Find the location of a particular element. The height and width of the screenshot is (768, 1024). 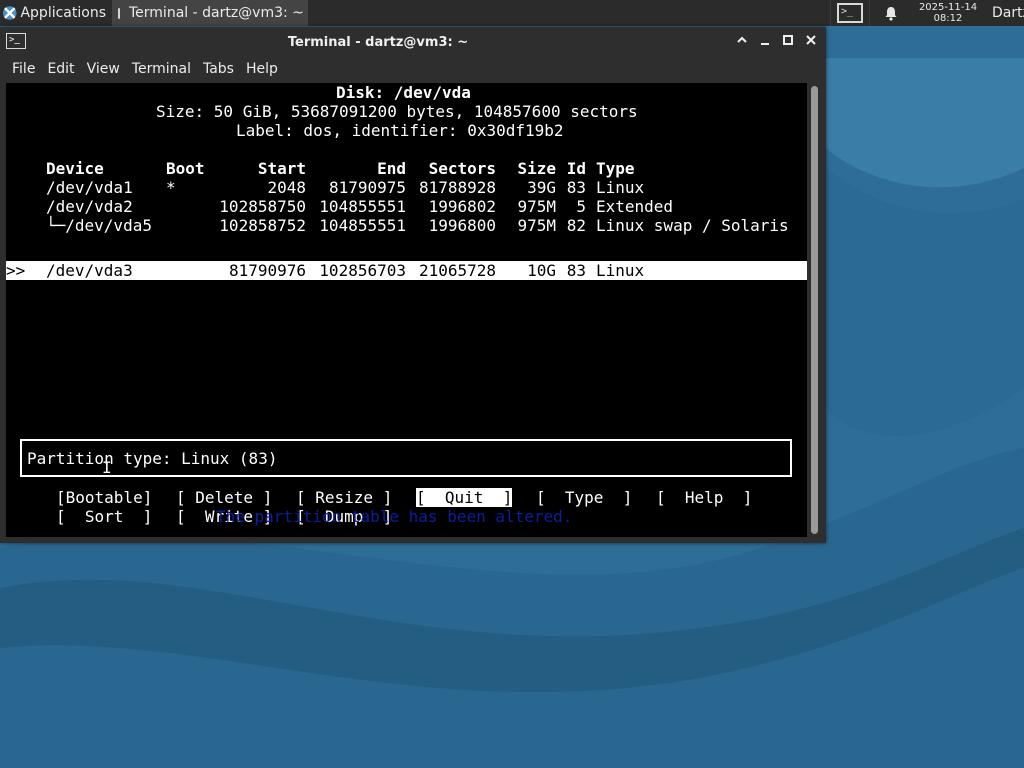

partition-type: Extended is located at coordinates (635, 206).